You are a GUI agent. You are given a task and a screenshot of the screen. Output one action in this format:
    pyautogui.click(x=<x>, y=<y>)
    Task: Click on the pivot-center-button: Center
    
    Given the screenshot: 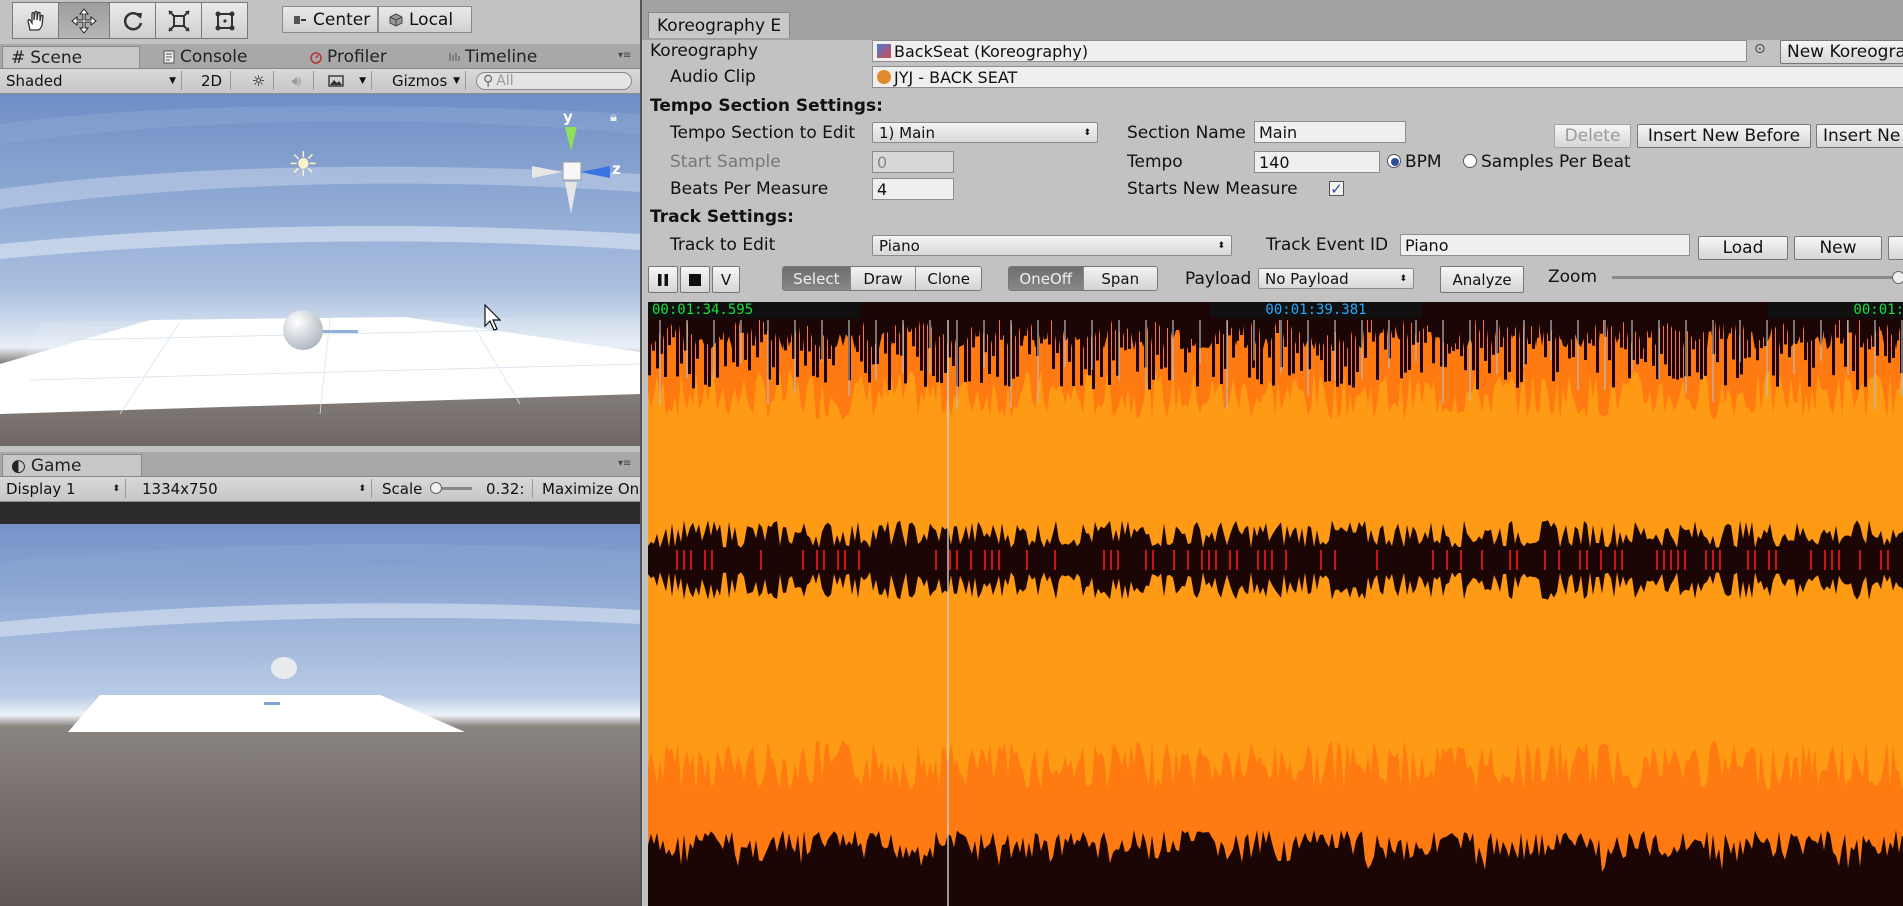 What is the action you would take?
    pyautogui.click(x=330, y=19)
    